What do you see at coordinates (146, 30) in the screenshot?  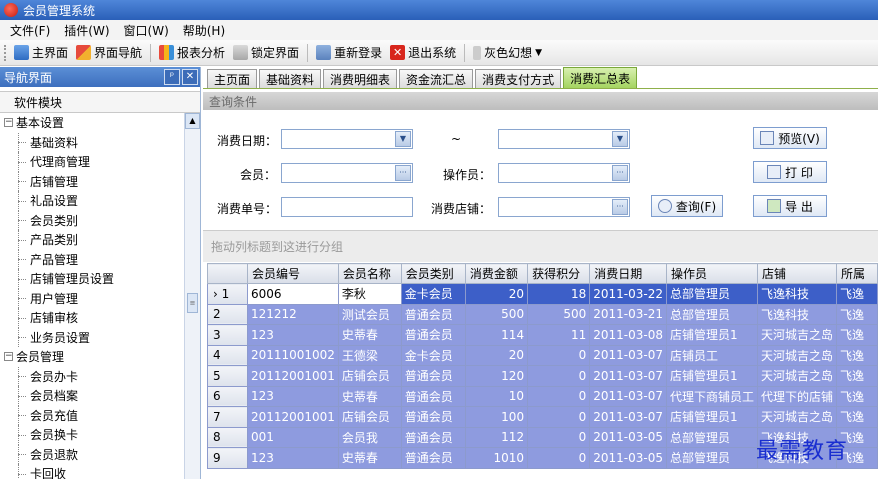 I see `menu-window: 窗口(W)` at bounding box center [146, 30].